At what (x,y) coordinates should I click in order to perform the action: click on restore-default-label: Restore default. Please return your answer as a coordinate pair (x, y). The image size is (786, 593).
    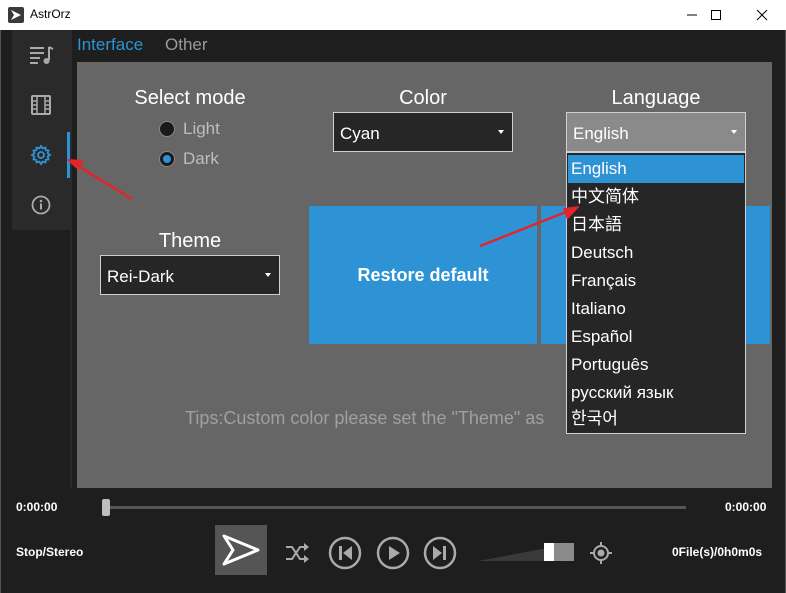
    Looking at the image, I should click on (423, 274).